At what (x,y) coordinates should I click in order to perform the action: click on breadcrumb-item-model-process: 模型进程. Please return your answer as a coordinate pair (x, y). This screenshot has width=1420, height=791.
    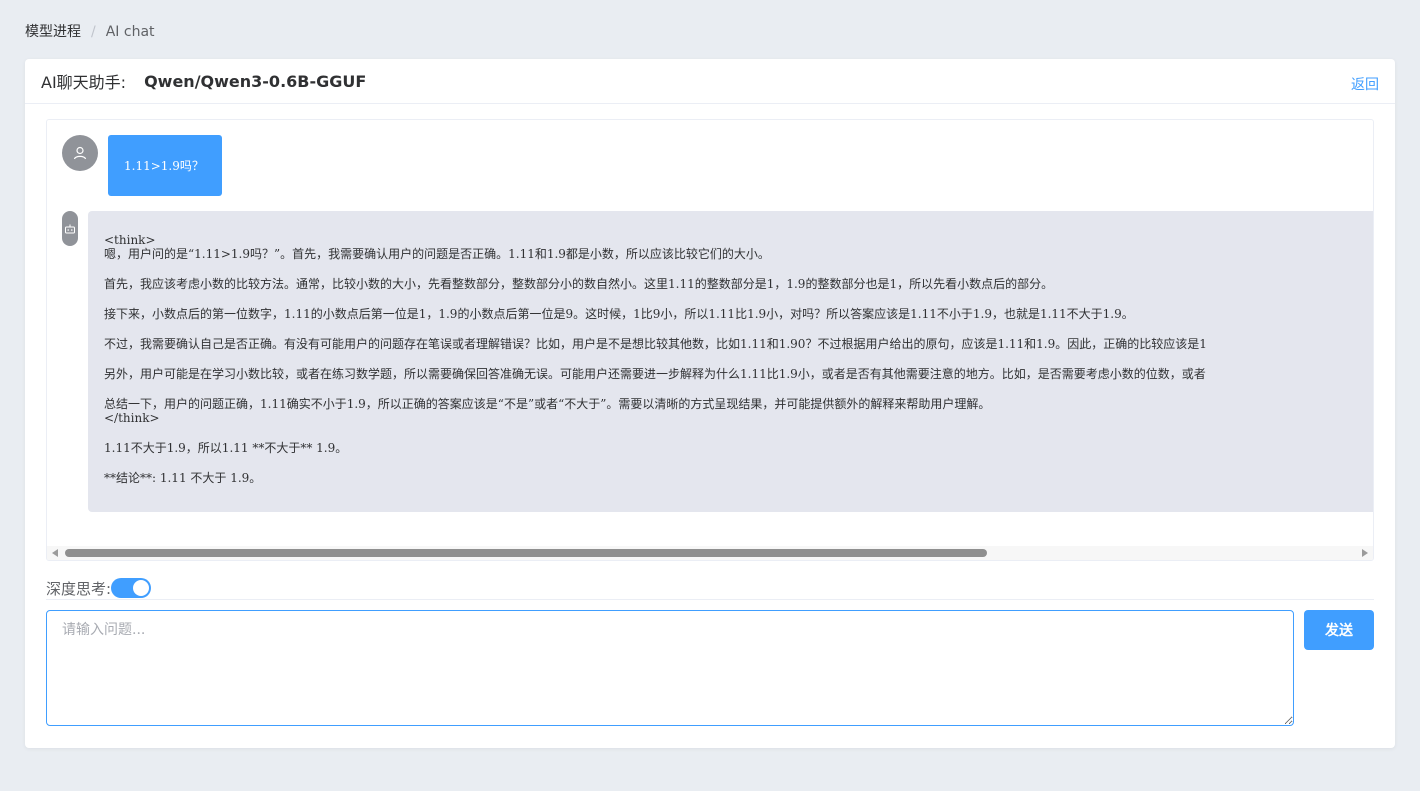
    Looking at the image, I should click on (53, 32).